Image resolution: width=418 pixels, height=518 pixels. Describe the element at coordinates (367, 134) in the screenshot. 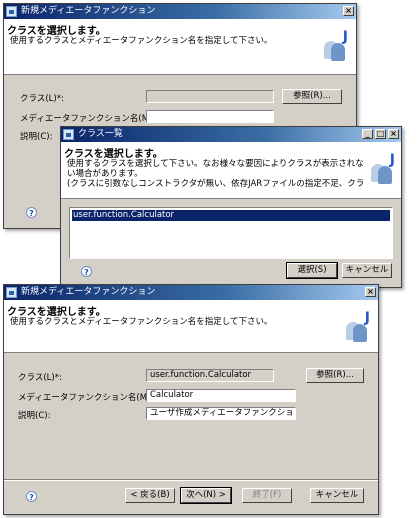

I see `minimize-icon: _` at that location.